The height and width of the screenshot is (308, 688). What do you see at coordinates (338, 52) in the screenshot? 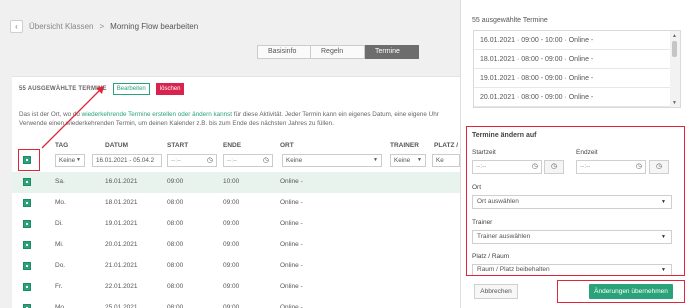
I see `tab-regeln: Regeln` at bounding box center [338, 52].